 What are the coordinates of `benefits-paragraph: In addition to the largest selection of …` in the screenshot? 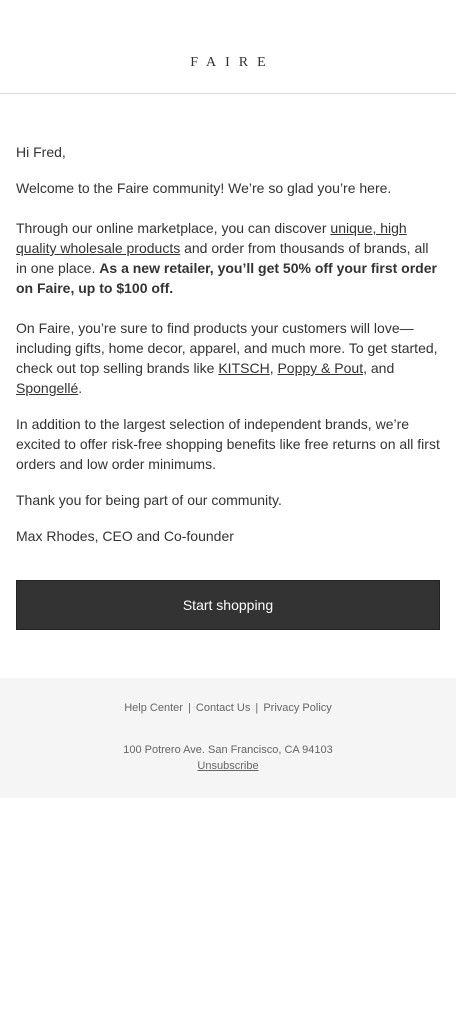 It's located at (228, 444).